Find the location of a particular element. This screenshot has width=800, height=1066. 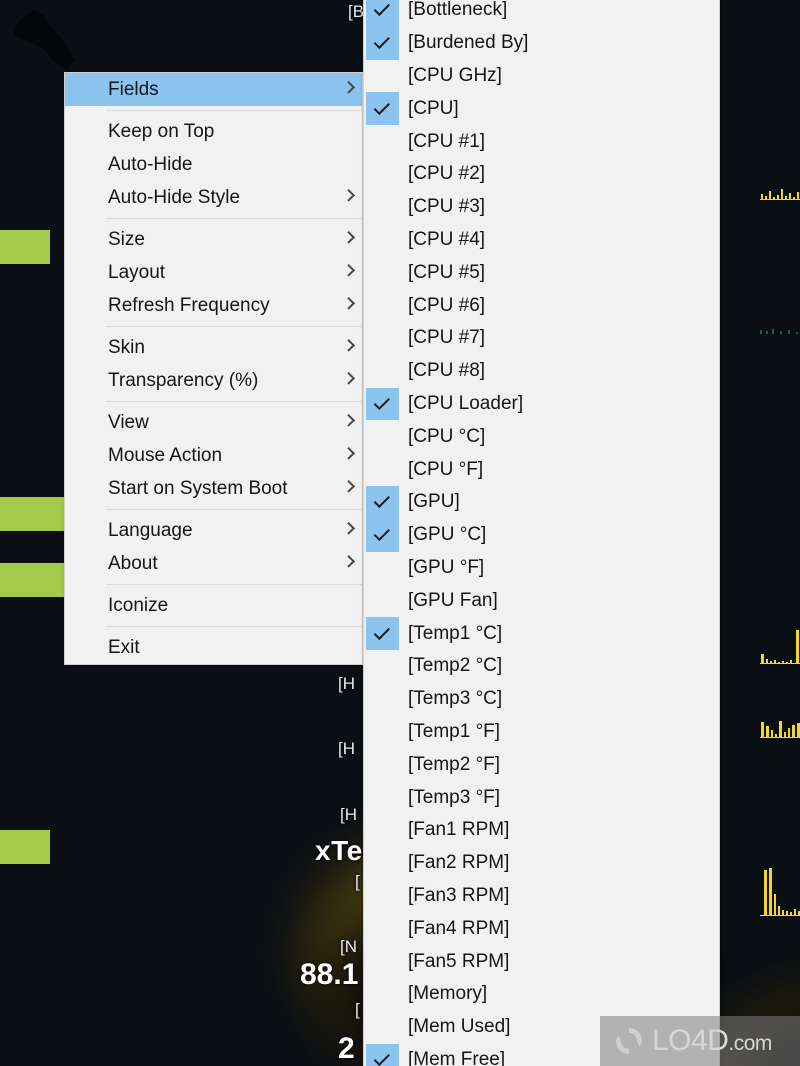

menu-item-language: Language is located at coordinates (213, 530).